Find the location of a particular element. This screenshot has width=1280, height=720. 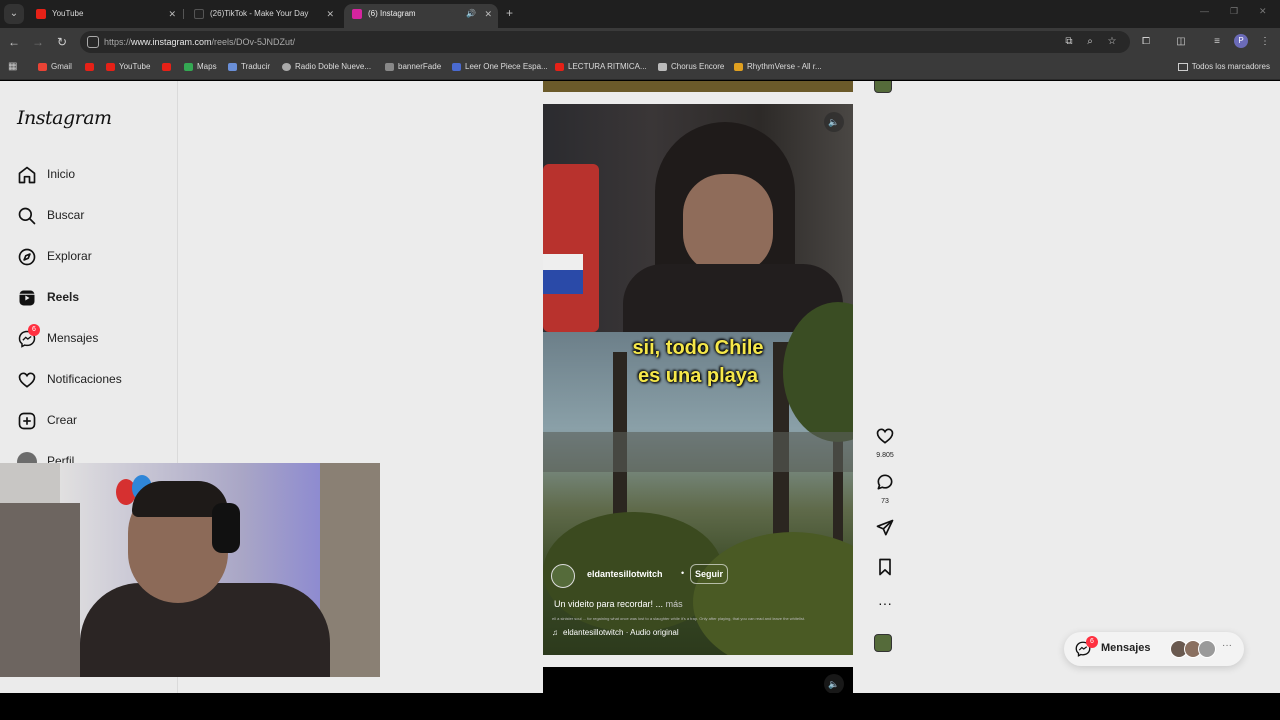

more-link: más is located at coordinates (674, 604).